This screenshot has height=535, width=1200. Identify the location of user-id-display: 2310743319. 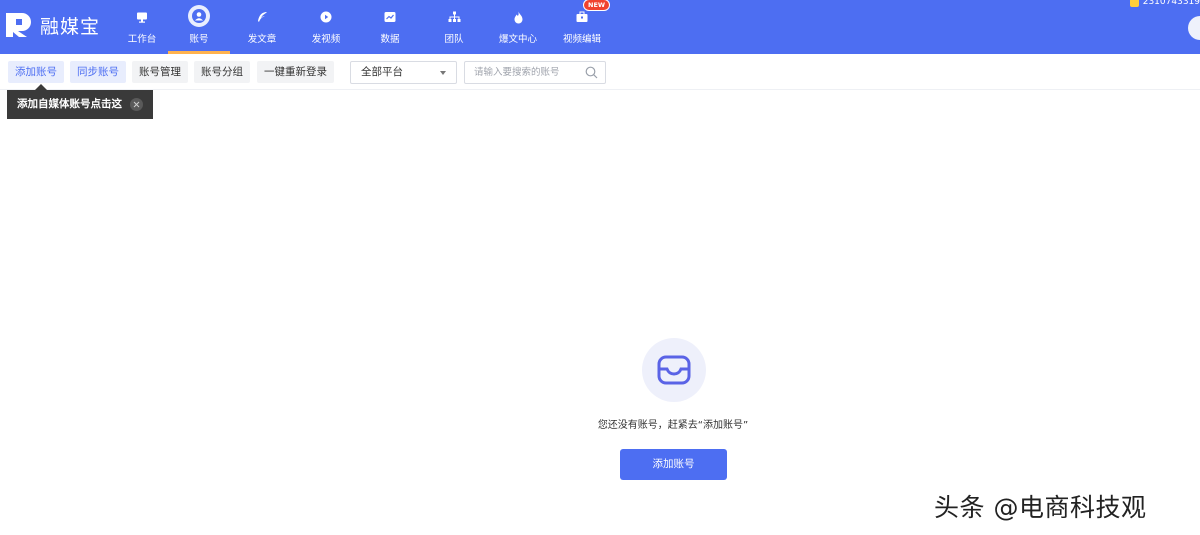
(1164, 3).